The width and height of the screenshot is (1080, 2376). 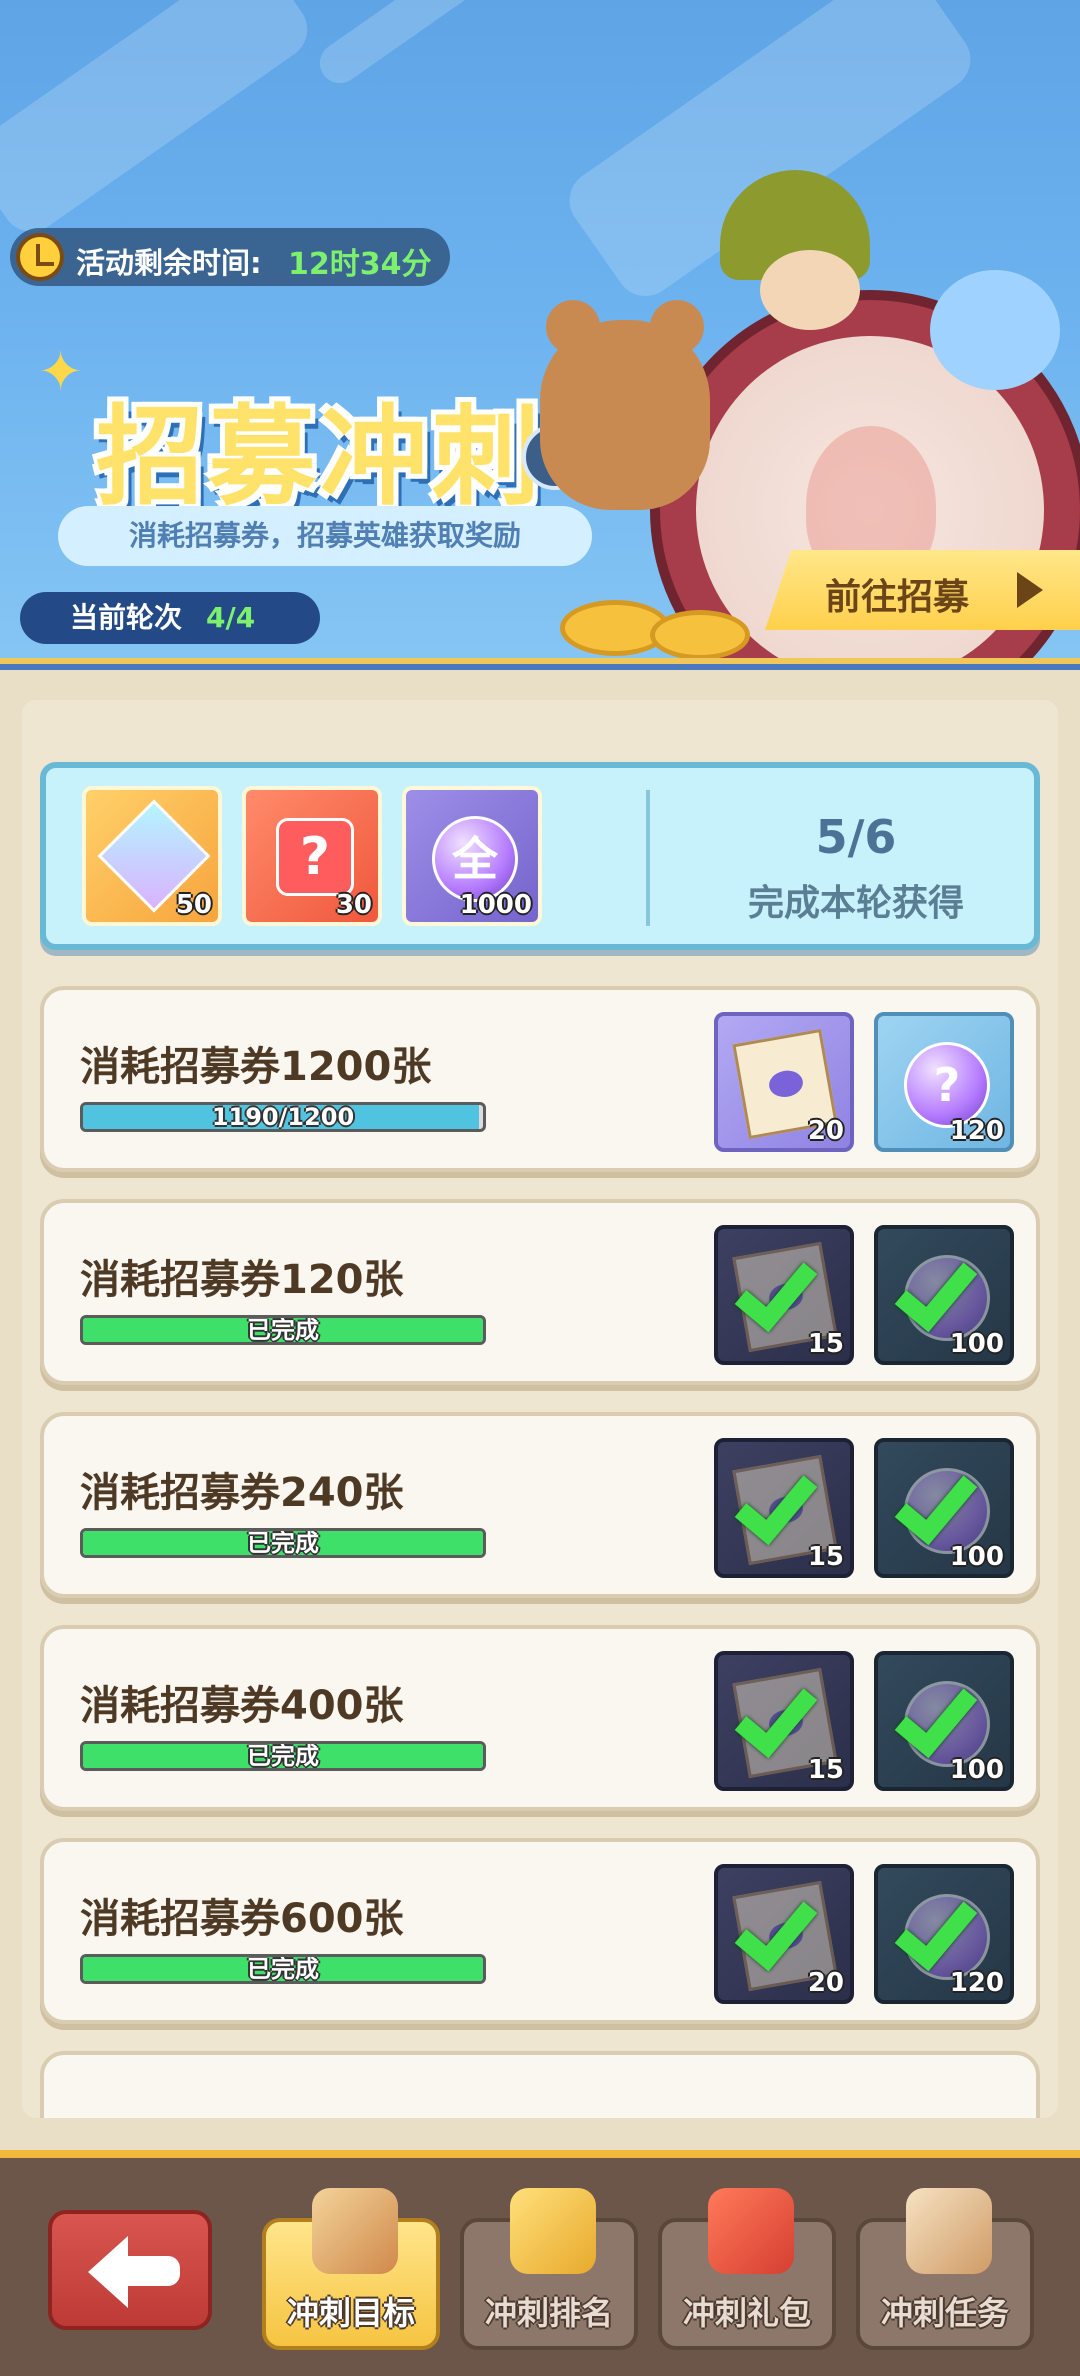 What do you see at coordinates (648, 858) in the screenshot?
I see `divider` at bounding box center [648, 858].